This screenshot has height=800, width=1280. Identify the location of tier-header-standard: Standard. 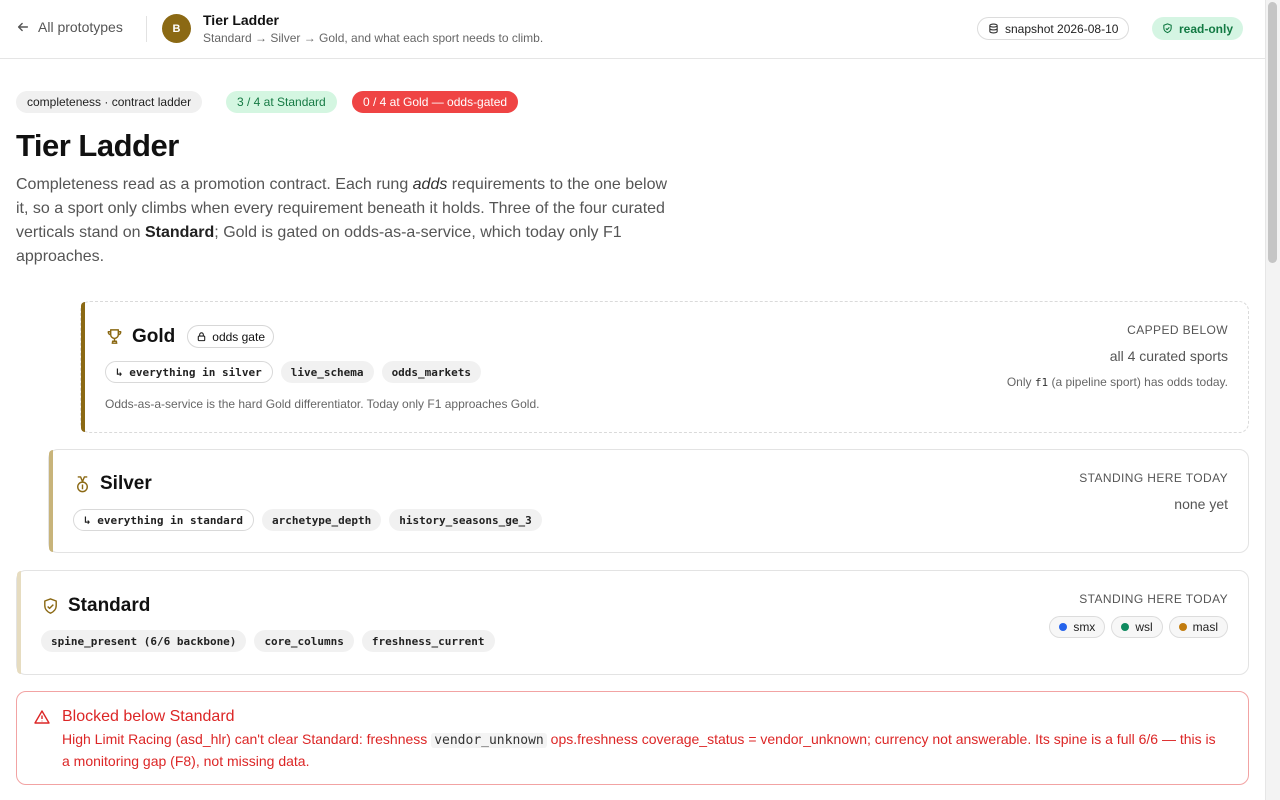
(95, 606).